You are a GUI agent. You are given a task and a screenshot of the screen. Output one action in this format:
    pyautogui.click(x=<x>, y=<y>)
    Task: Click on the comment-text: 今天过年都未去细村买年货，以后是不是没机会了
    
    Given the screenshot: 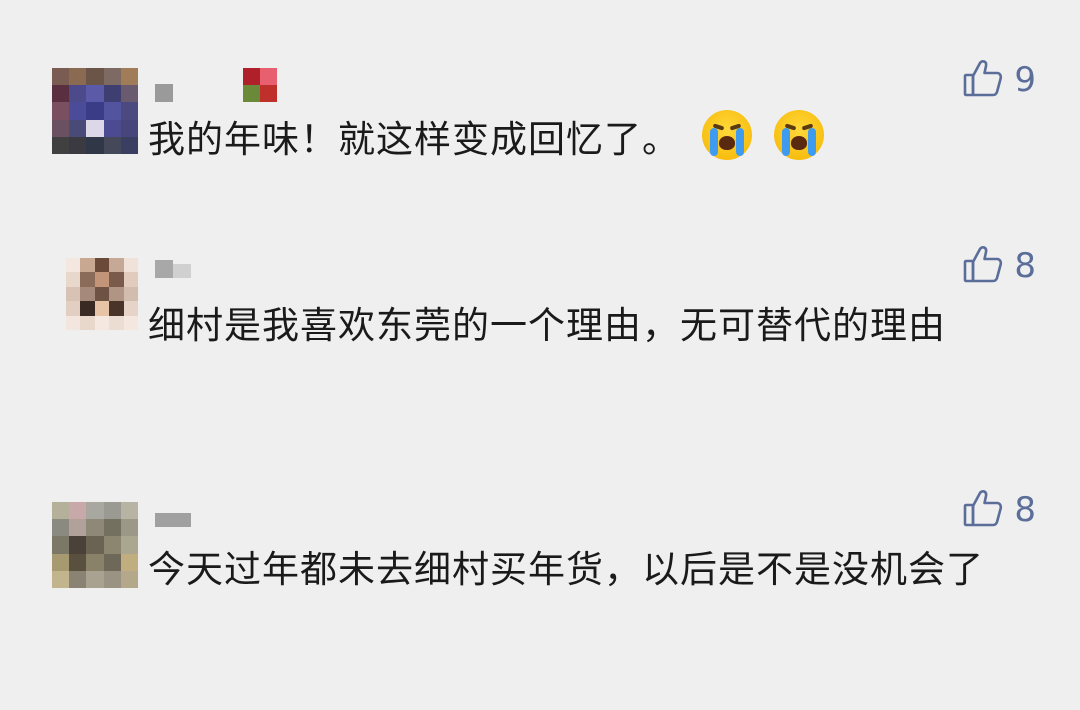 What is the action you would take?
    pyautogui.click(x=566, y=569)
    